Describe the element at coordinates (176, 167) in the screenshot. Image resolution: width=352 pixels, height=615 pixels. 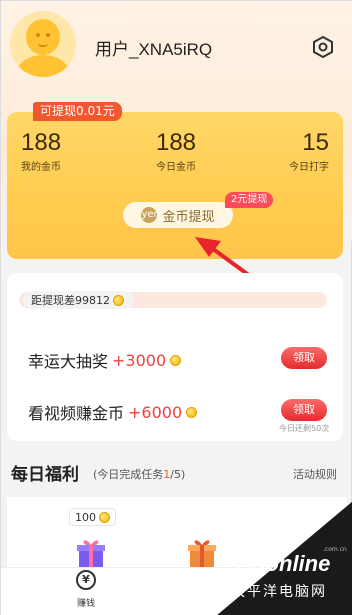
I see `stat-label: 今日金币` at that location.